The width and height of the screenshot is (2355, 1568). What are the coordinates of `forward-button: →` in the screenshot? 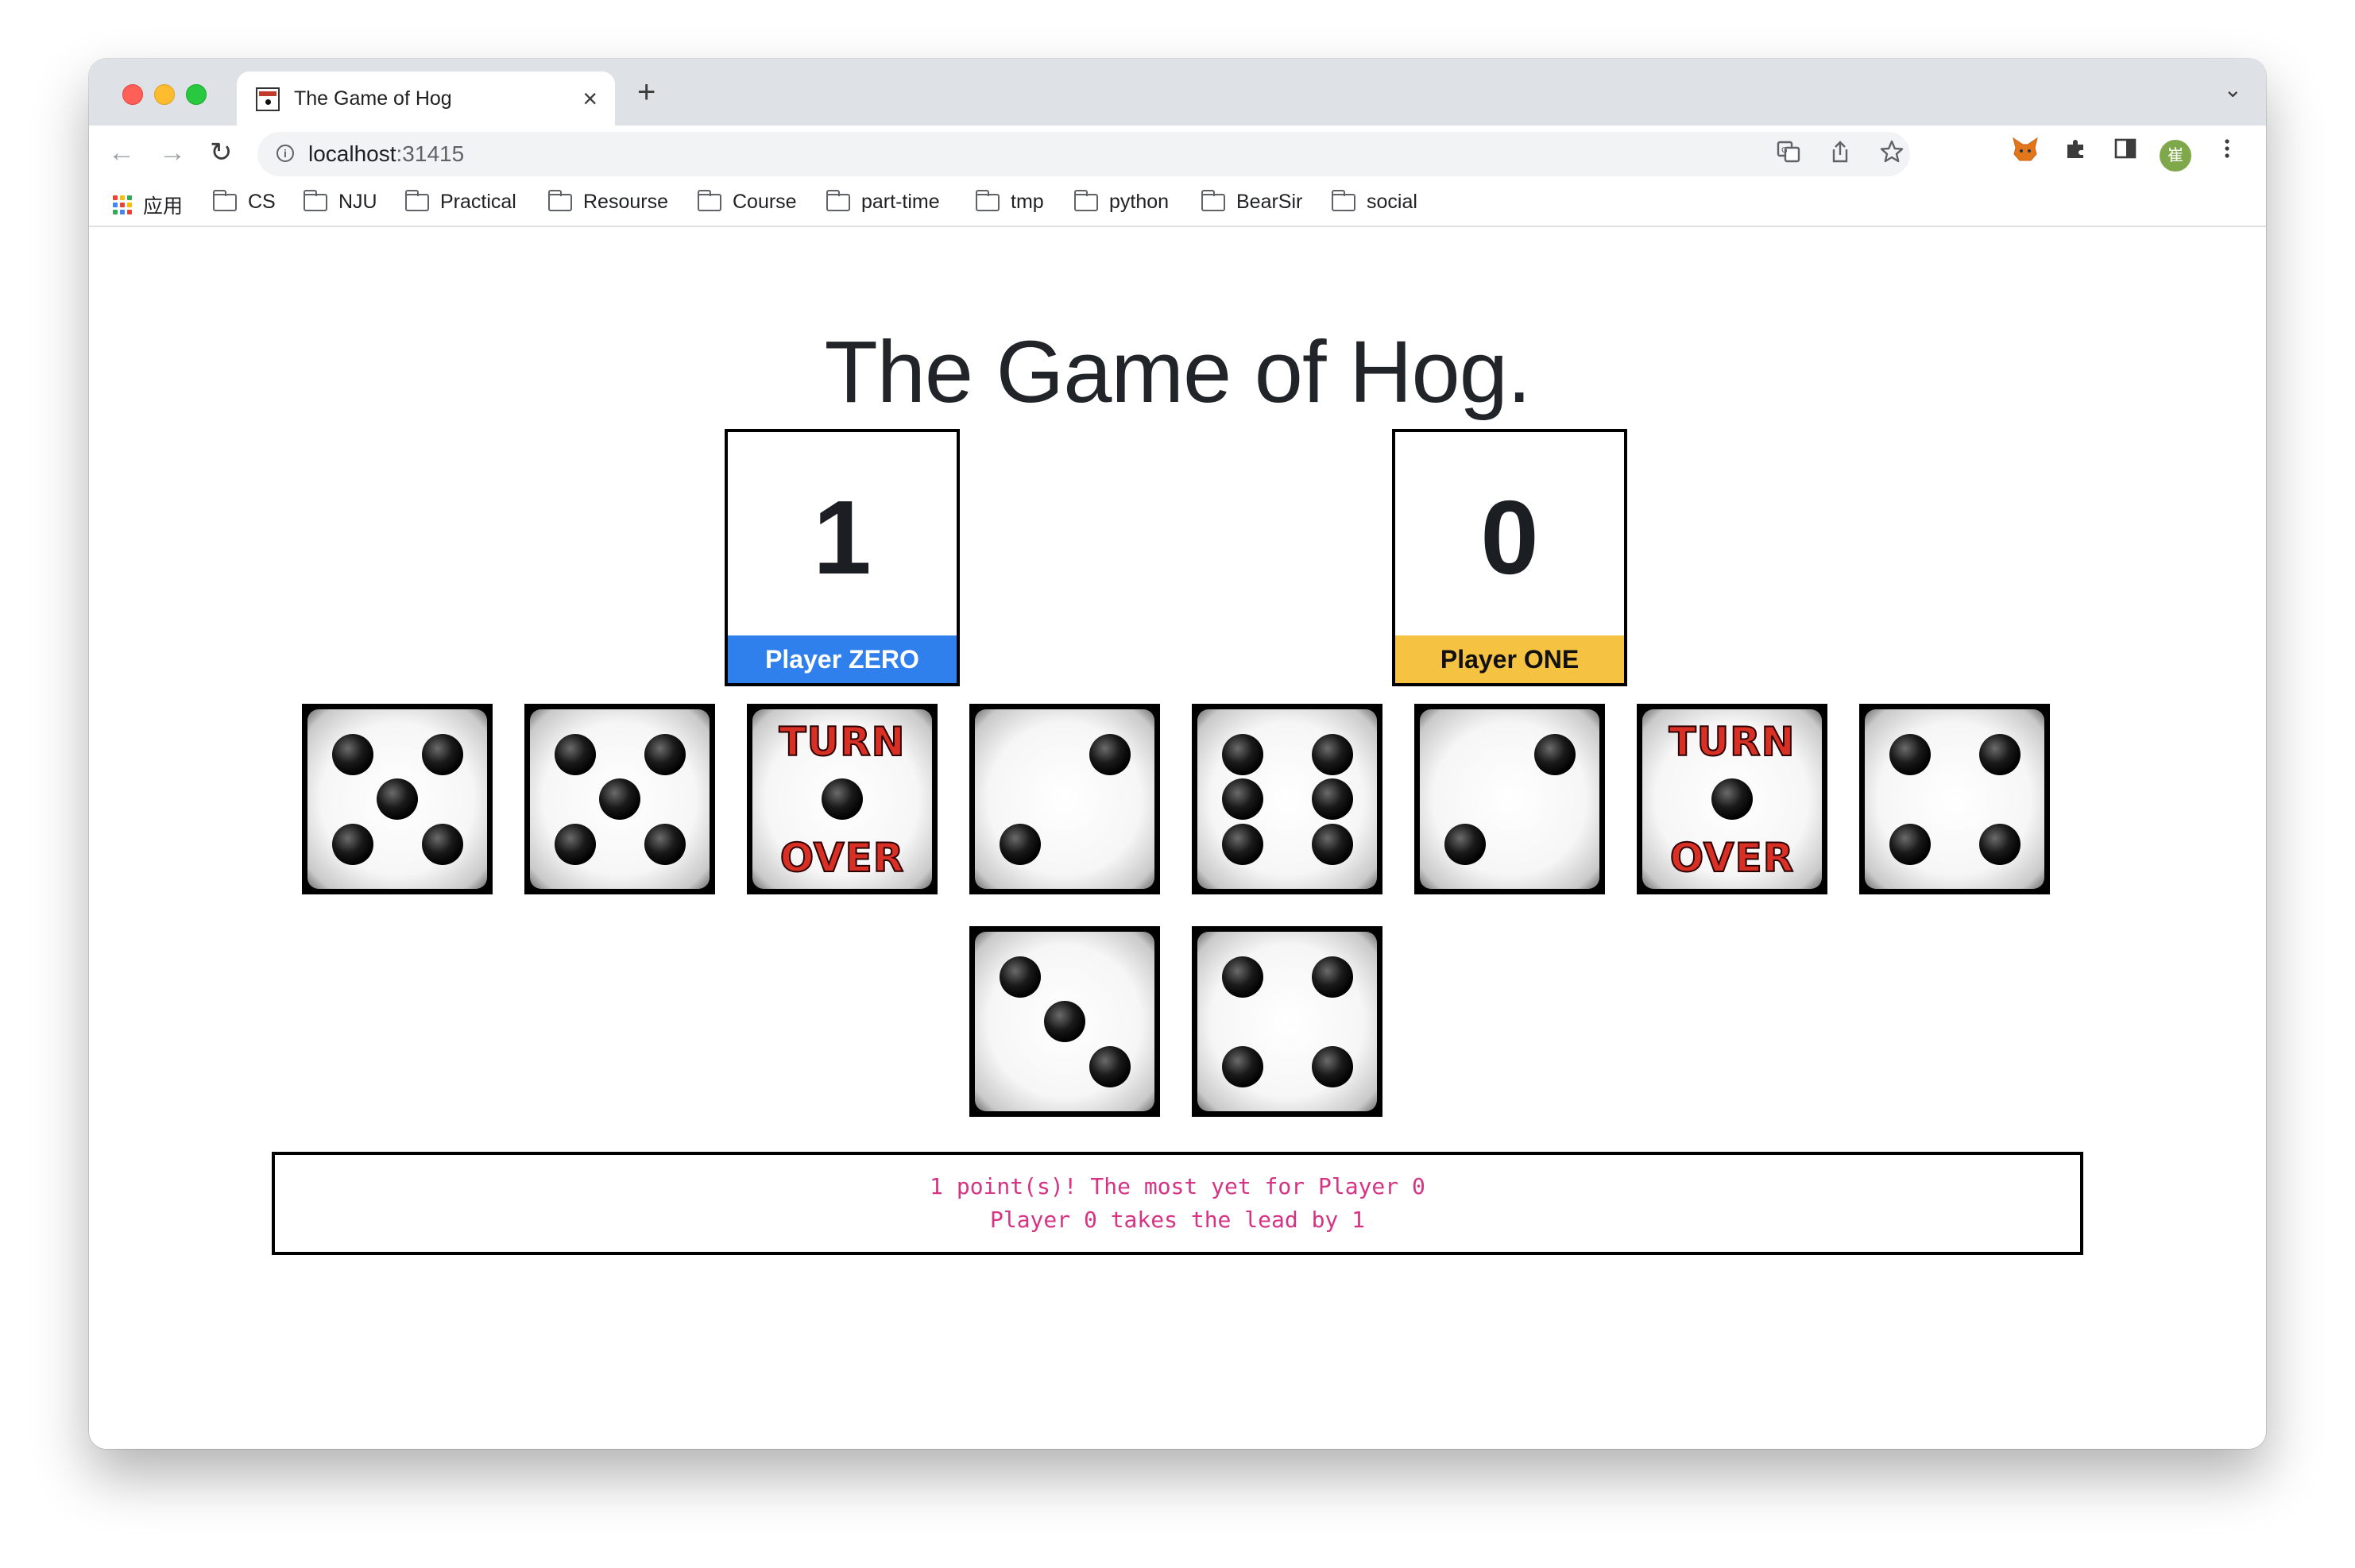 It's located at (172, 152).